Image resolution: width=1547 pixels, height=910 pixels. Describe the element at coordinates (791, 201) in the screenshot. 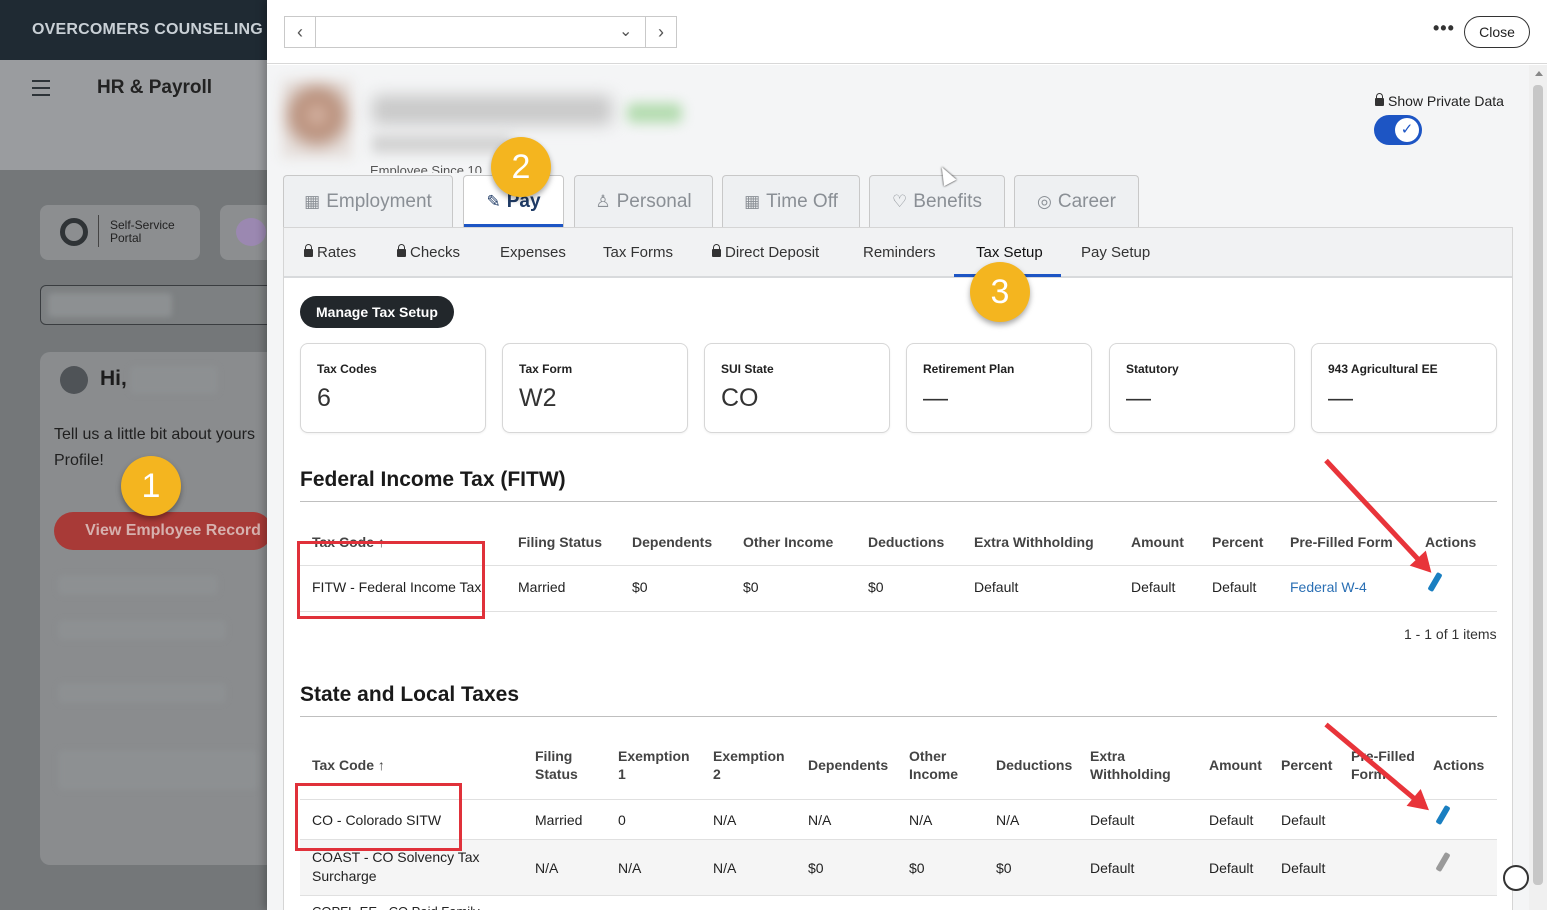

I see `tab-time-off: ▦ Time Off` at that location.